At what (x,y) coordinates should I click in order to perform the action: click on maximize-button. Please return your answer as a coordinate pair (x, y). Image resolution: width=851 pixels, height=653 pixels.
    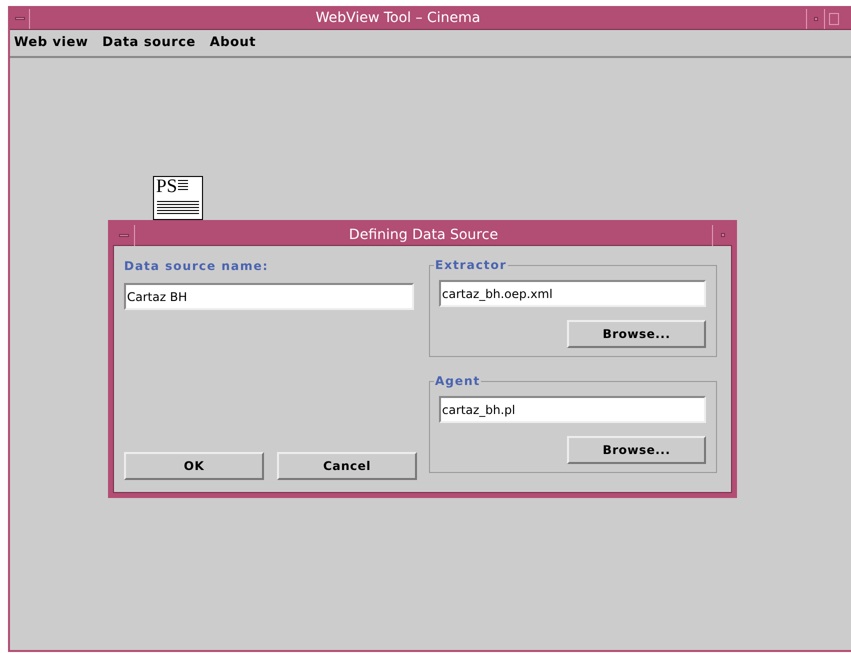
    Looking at the image, I should click on (833, 18).